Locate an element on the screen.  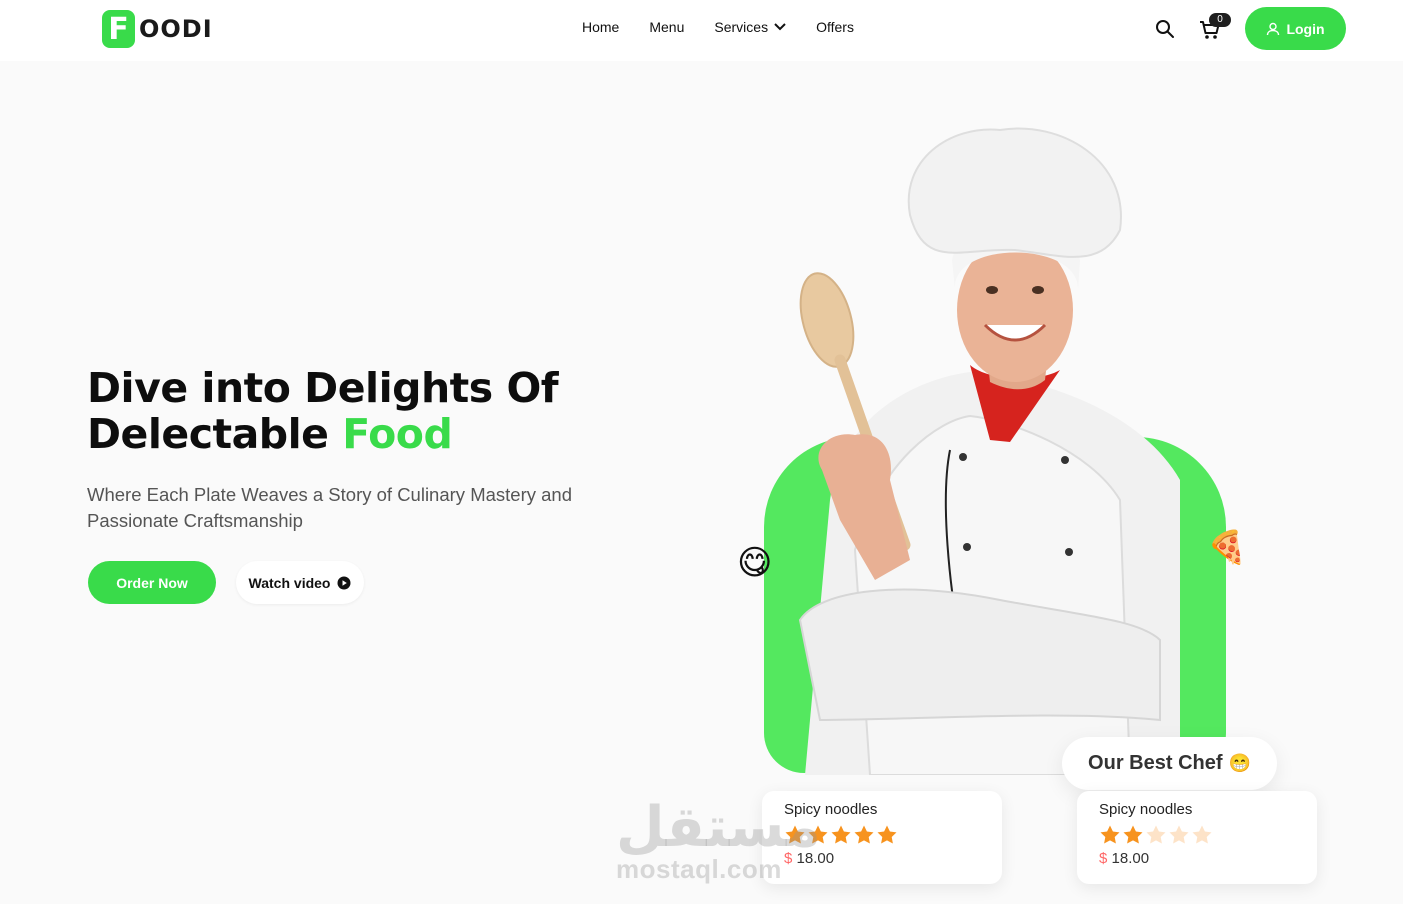
price-value: 18.00 is located at coordinates (1130, 858).